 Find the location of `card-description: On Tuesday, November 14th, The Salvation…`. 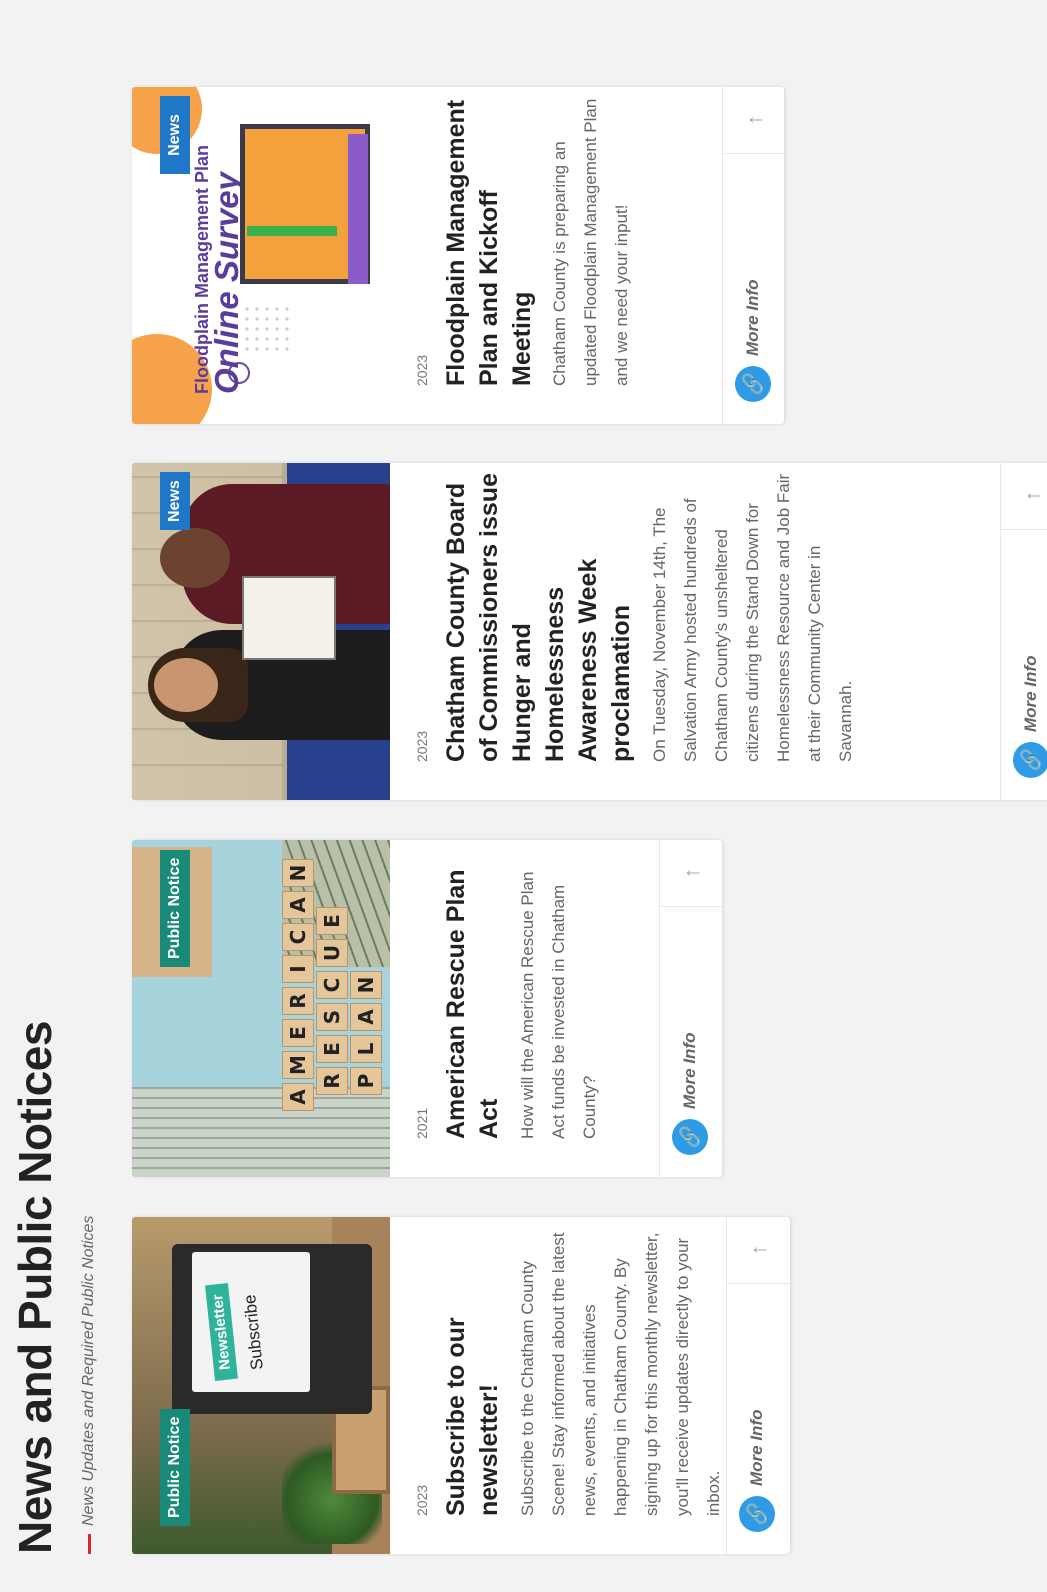

card-description: On Tuesday, November 14th, The Salvation… is located at coordinates (752, 617).